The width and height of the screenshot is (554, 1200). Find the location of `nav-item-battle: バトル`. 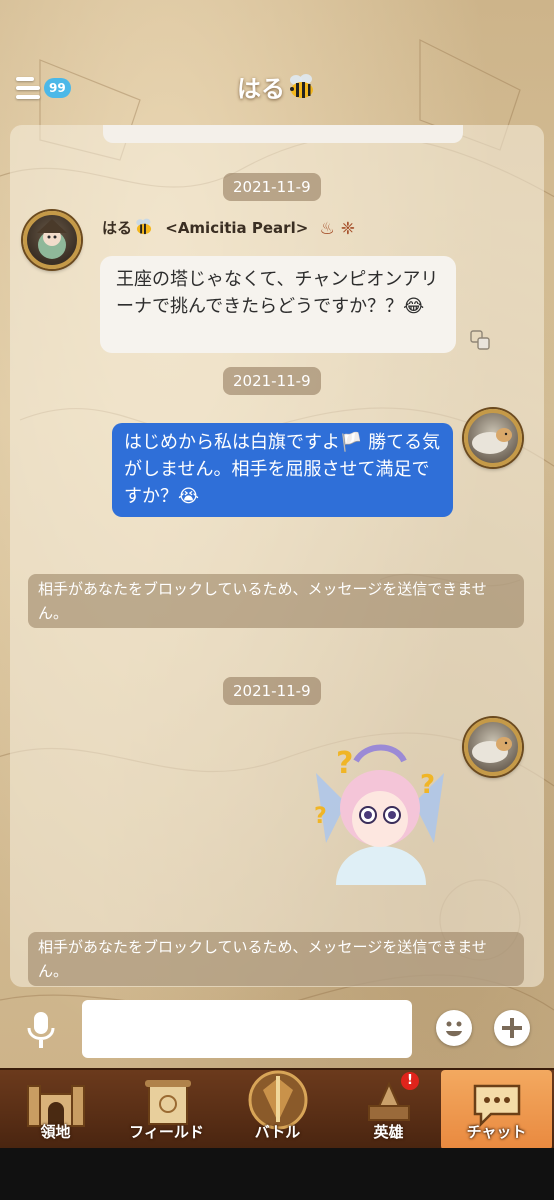

nav-item-battle: バトル is located at coordinates (277, 1110).